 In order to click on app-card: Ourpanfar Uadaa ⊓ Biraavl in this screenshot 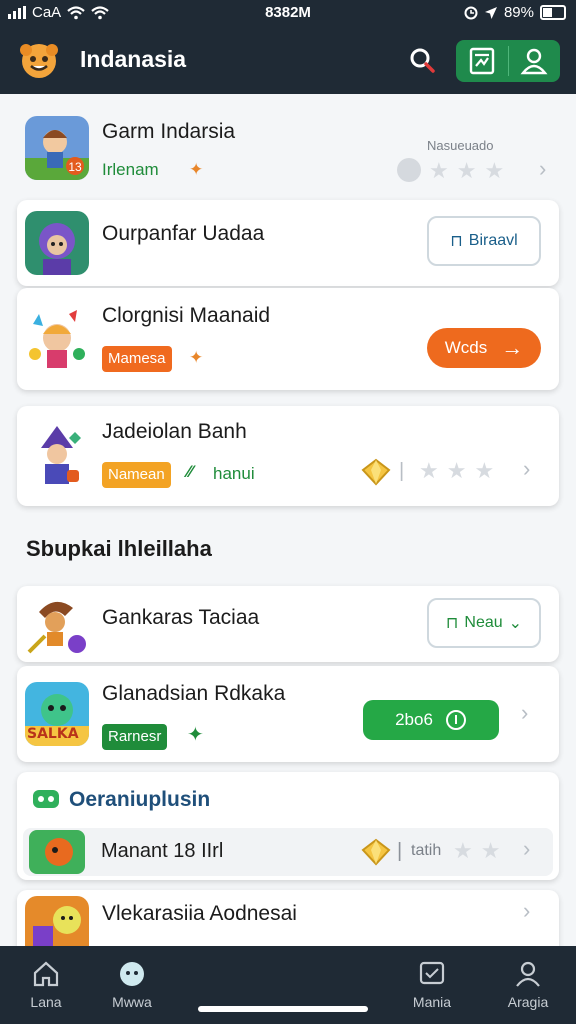, I will do `click(288, 243)`.